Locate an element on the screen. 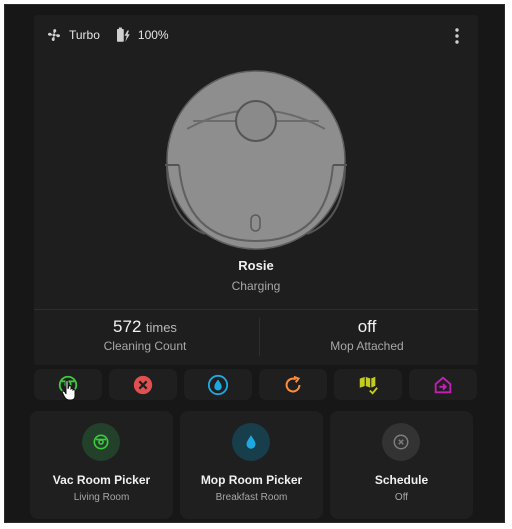 The height and width of the screenshot is (529, 512). vacuum-robot-image is located at coordinates (256, 160).